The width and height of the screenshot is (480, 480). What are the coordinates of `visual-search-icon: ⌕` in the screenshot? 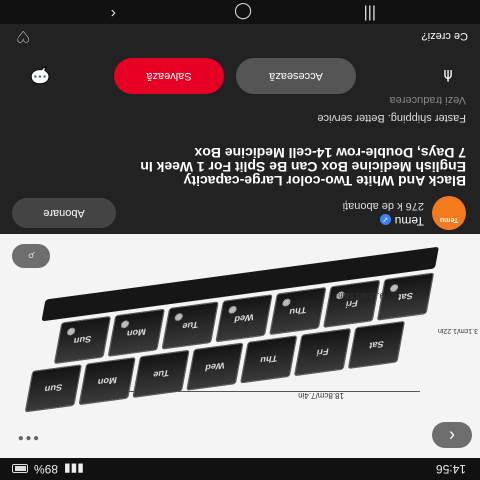 It's located at (31, 256).